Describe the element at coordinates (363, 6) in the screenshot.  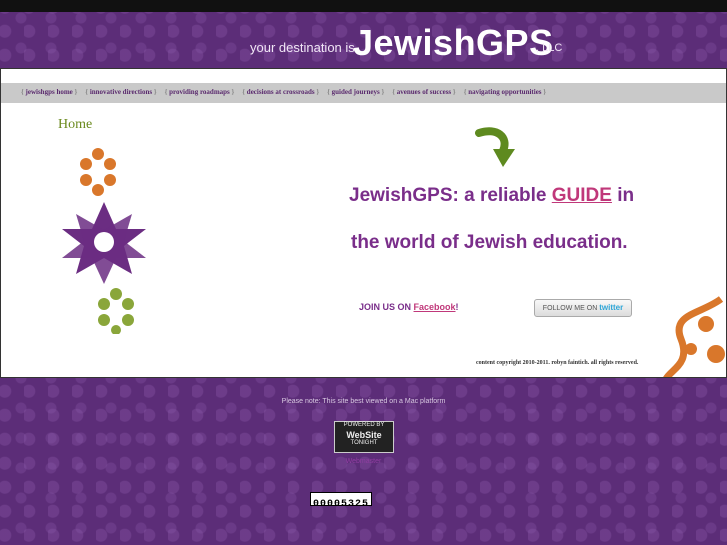
I see `top-black-bar` at that location.